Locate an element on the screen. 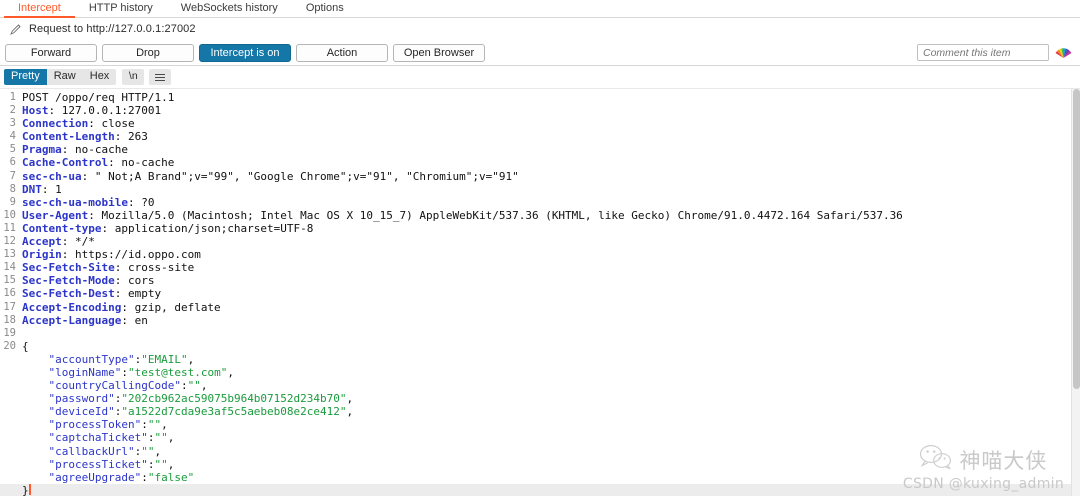 The height and width of the screenshot is (502, 1080). request-target-label: Request to http://127.0.0.1:27002 is located at coordinates (112, 29).